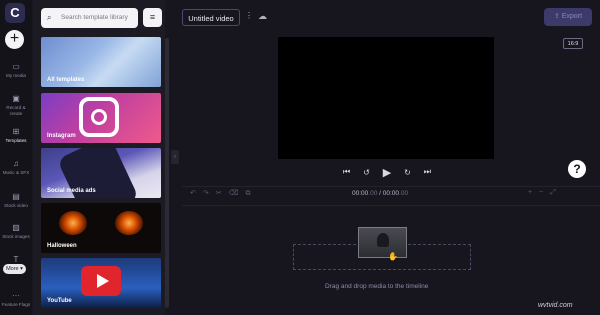 This screenshot has height=315, width=600. I want to click on help-button: ?, so click(577, 169).